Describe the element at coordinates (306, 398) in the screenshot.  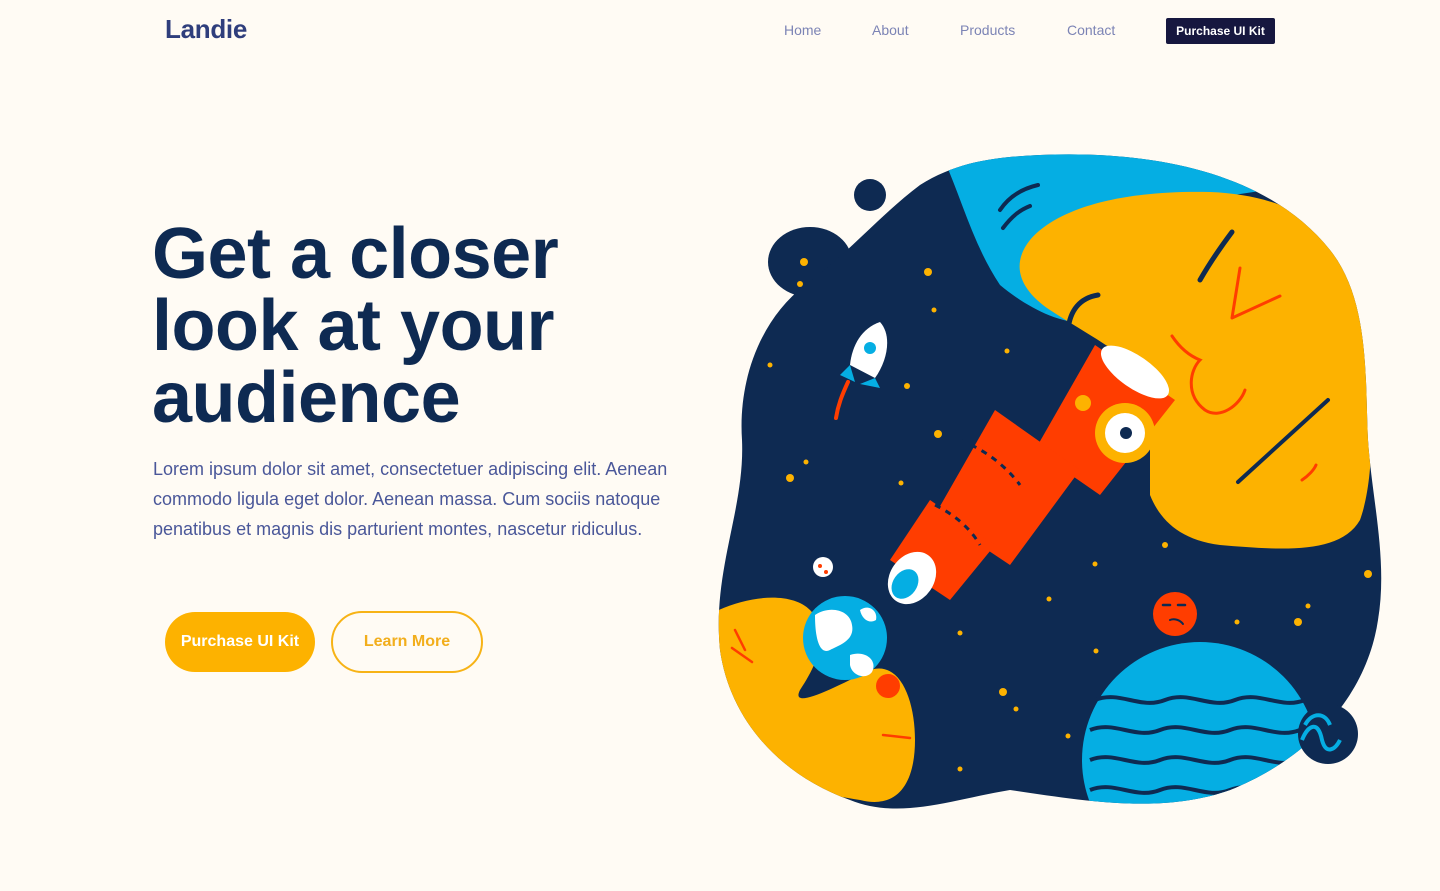
I see `hero-headline-line-3: audience` at that location.